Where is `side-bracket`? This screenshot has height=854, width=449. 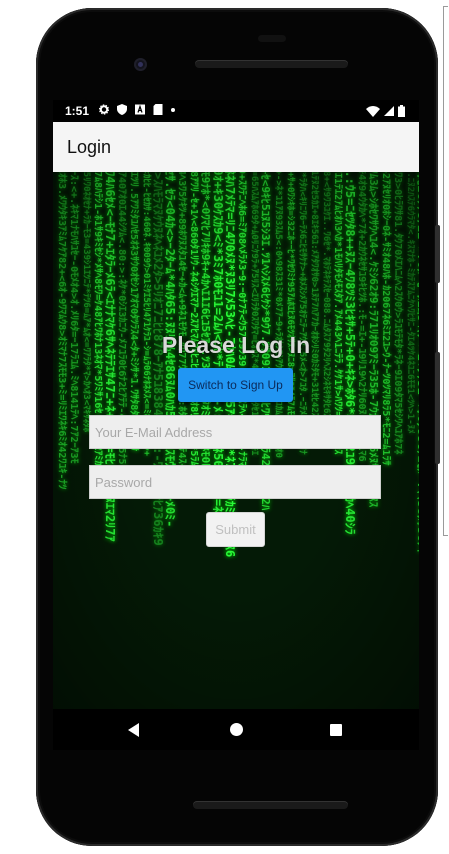 side-bracket is located at coordinates (445, 271).